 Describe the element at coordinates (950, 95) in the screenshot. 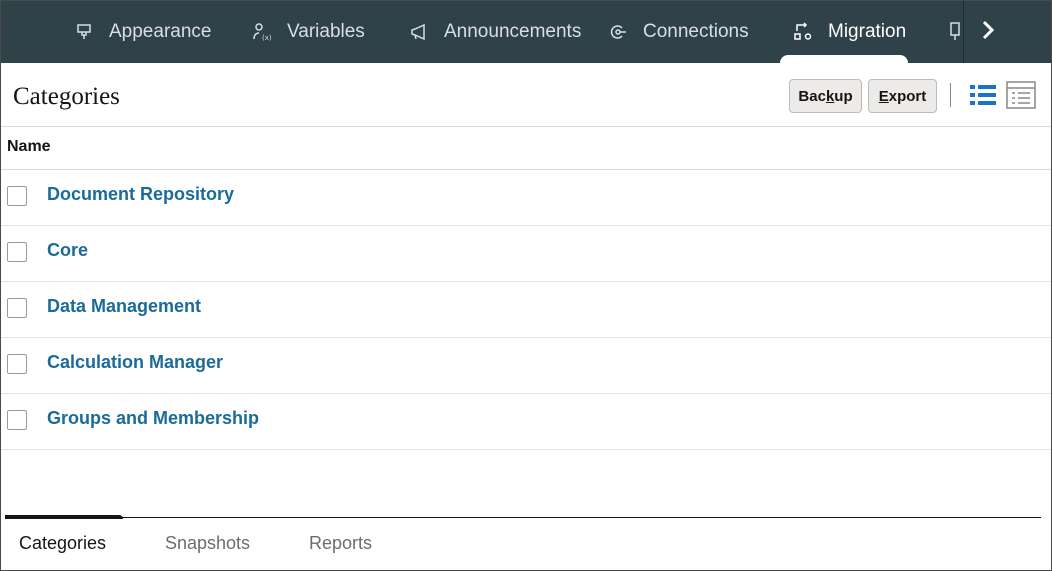

I see `toolbar-divider` at that location.